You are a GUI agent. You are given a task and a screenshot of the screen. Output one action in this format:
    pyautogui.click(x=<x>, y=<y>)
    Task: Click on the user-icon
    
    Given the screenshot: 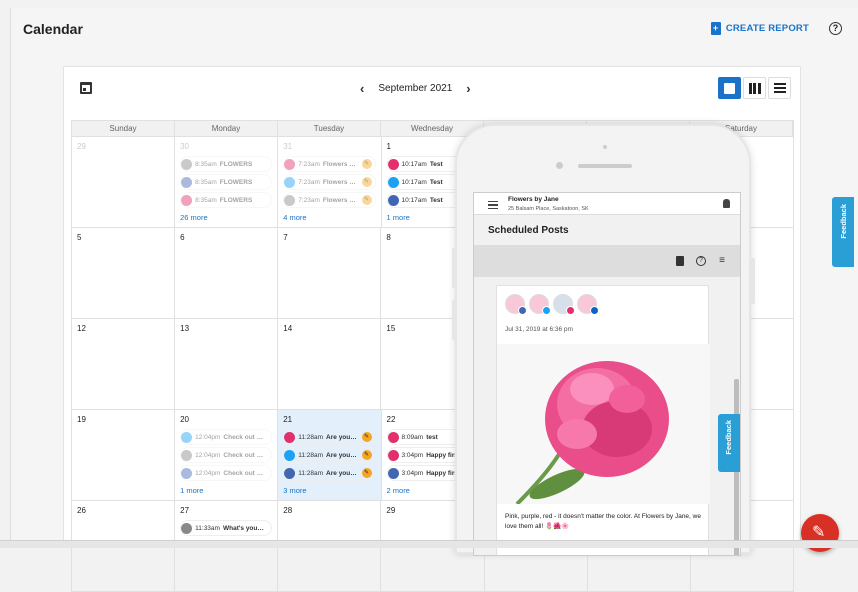 What is the action you would take?
    pyautogui.click(x=726, y=203)
    